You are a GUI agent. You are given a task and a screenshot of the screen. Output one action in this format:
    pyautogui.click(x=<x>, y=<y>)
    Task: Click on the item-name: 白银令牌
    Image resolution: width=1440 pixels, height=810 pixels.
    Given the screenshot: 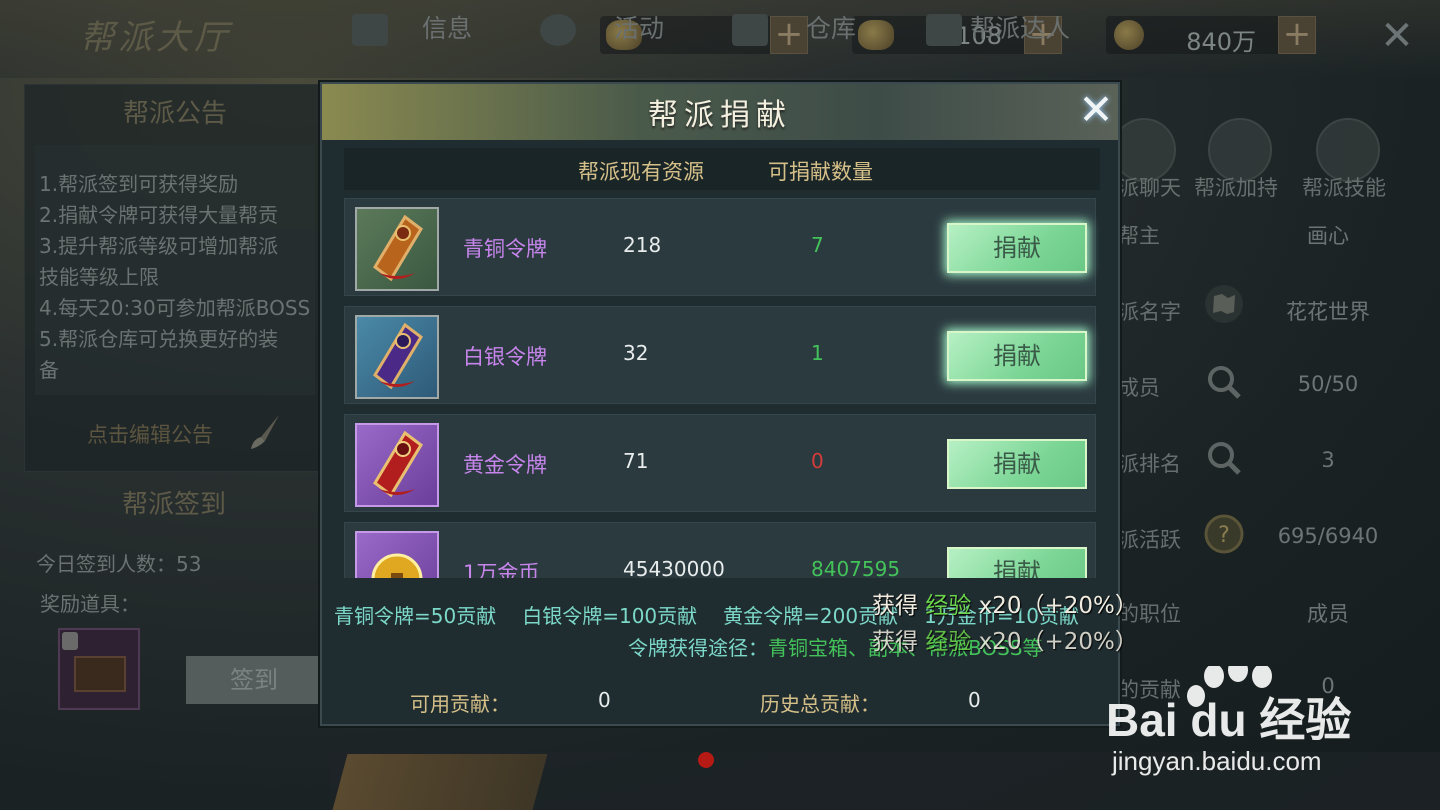 What is the action you would take?
    pyautogui.click(x=505, y=357)
    